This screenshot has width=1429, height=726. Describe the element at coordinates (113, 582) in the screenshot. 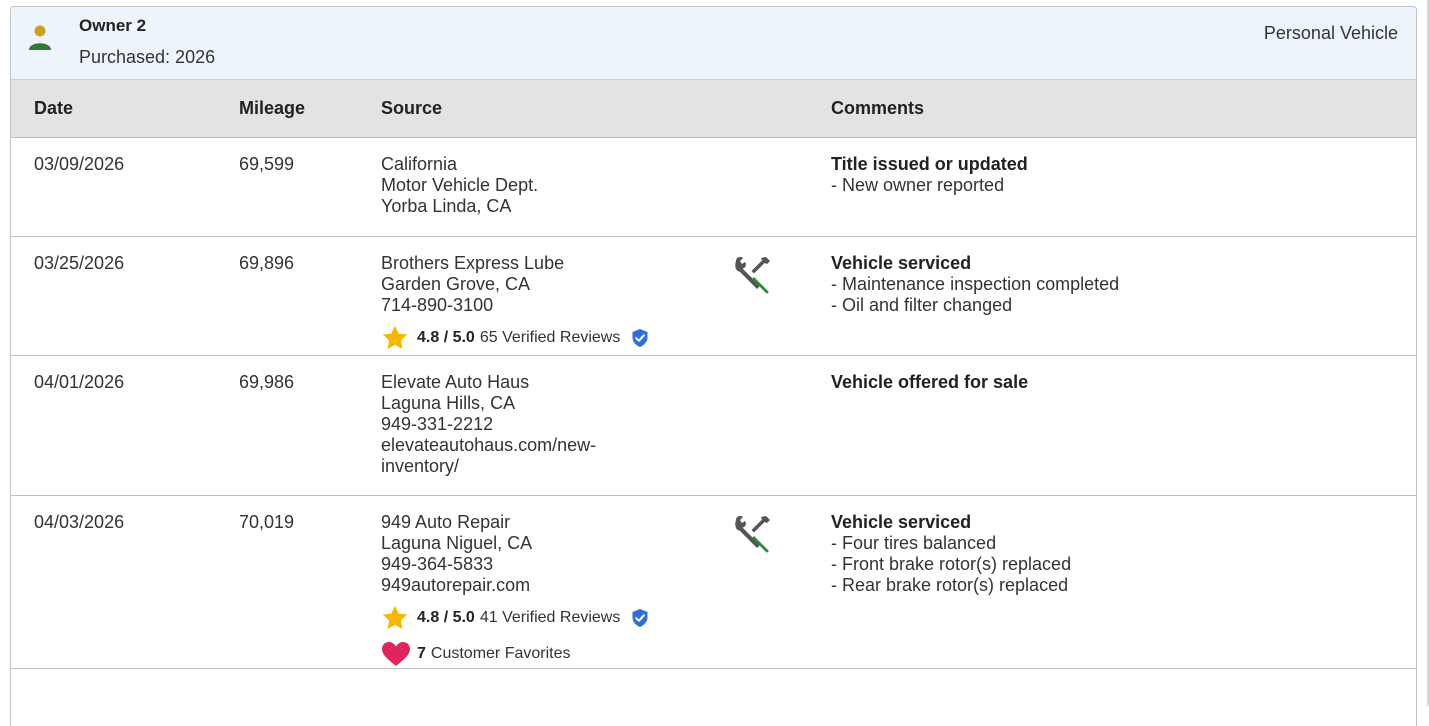

I see `date-cell: 04/03/2026` at that location.